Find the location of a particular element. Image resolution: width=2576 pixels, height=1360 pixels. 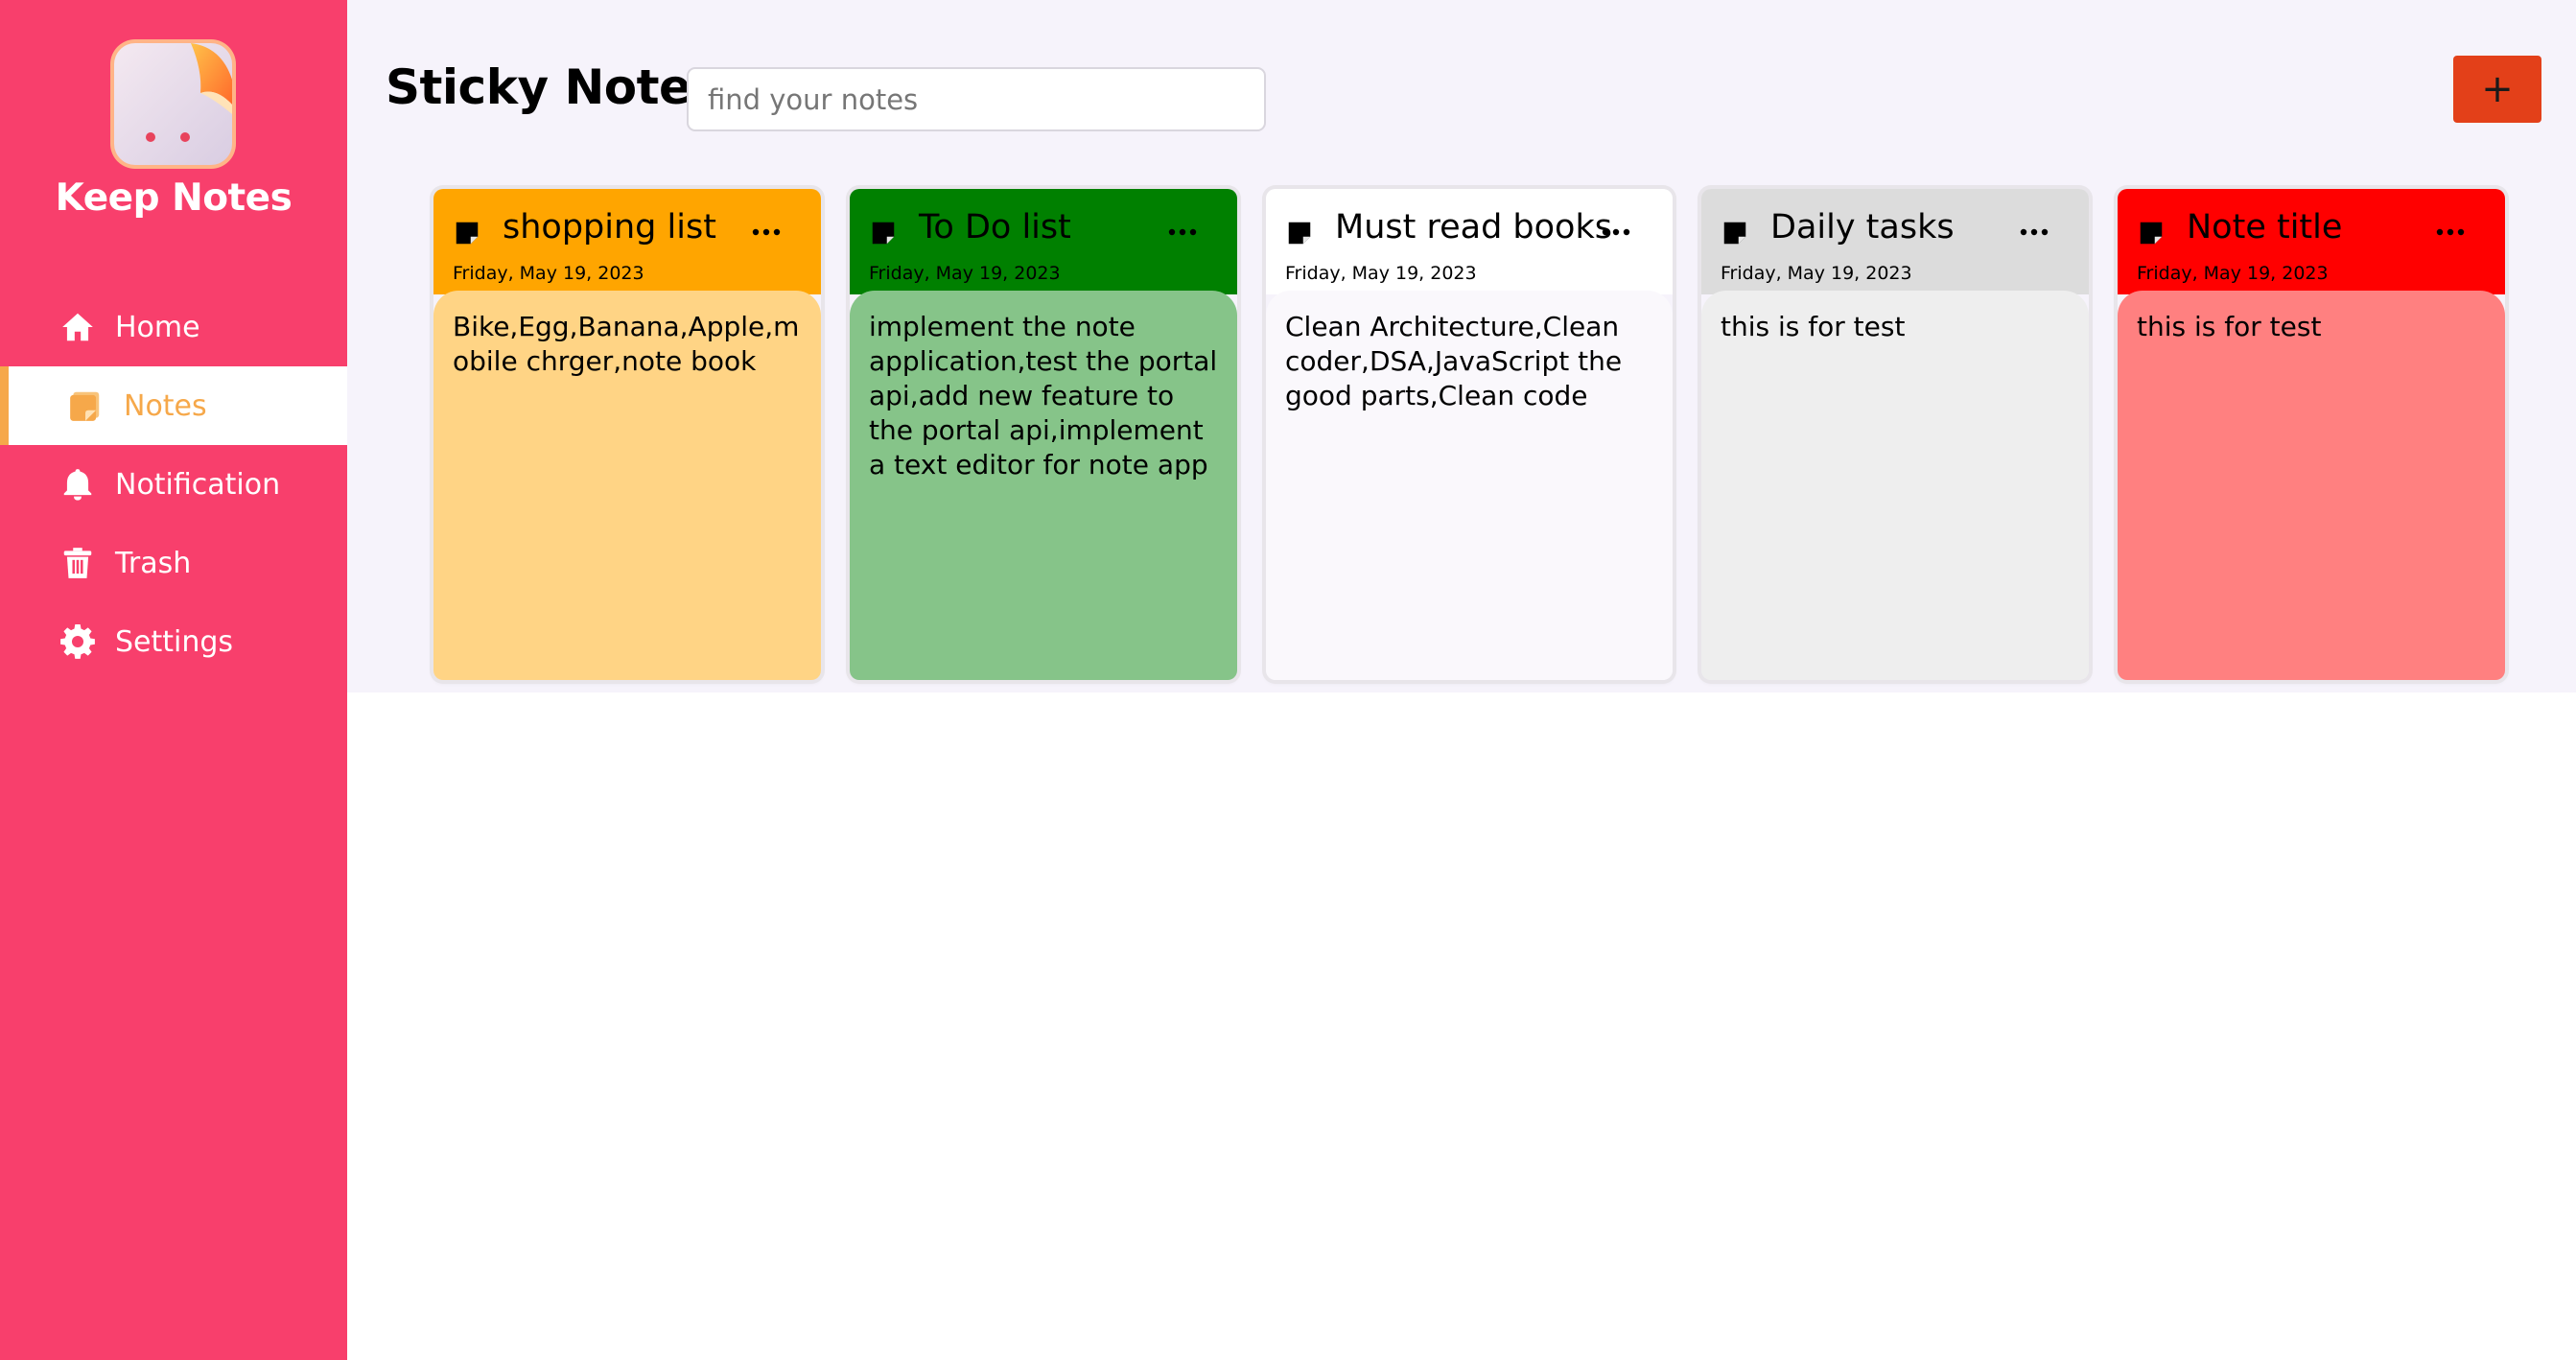

note-card-header: Must read books Friday, May 19, 2023 is located at coordinates (1469, 241).